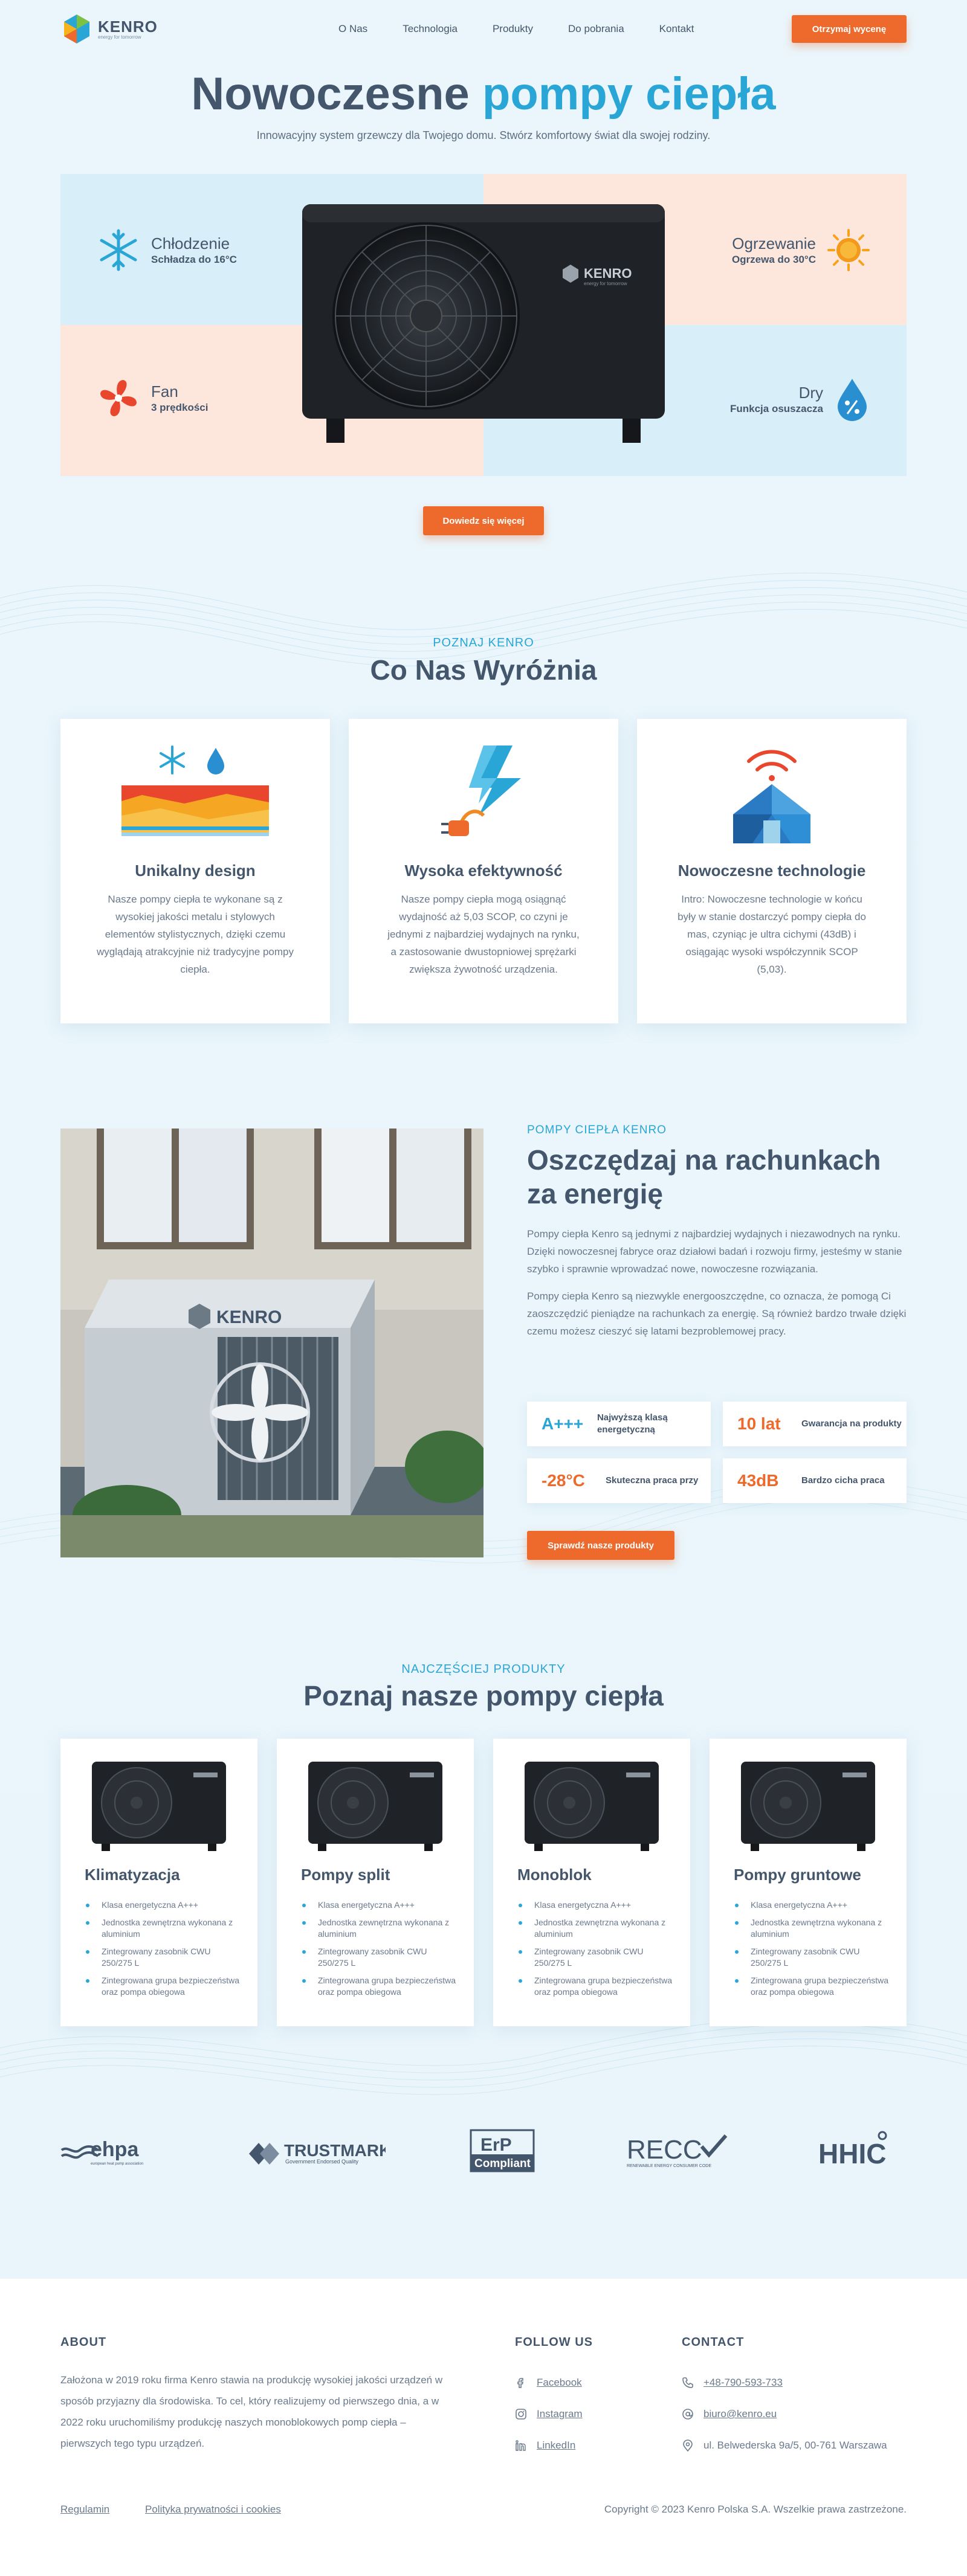 This screenshot has height=2576, width=967. What do you see at coordinates (704, 1176) in the screenshot?
I see `about-title: Oszczędzaj na rachunkach za energię` at bounding box center [704, 1176].